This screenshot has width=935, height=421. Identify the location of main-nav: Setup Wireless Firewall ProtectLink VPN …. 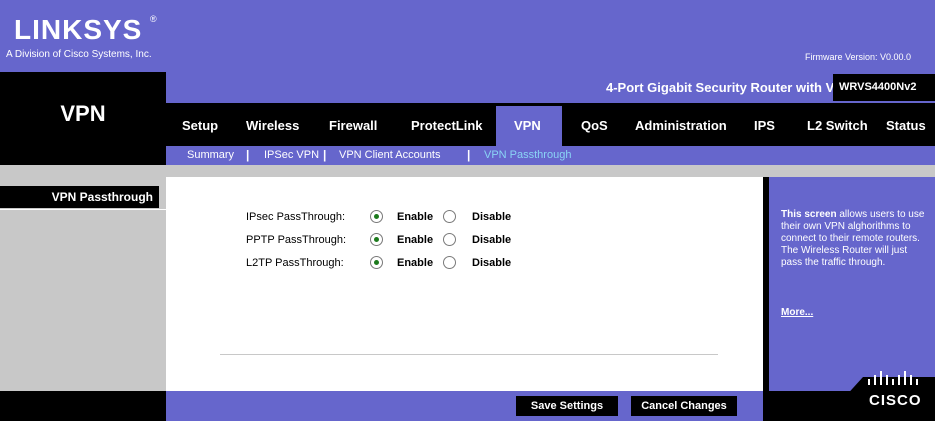
(550, 126).